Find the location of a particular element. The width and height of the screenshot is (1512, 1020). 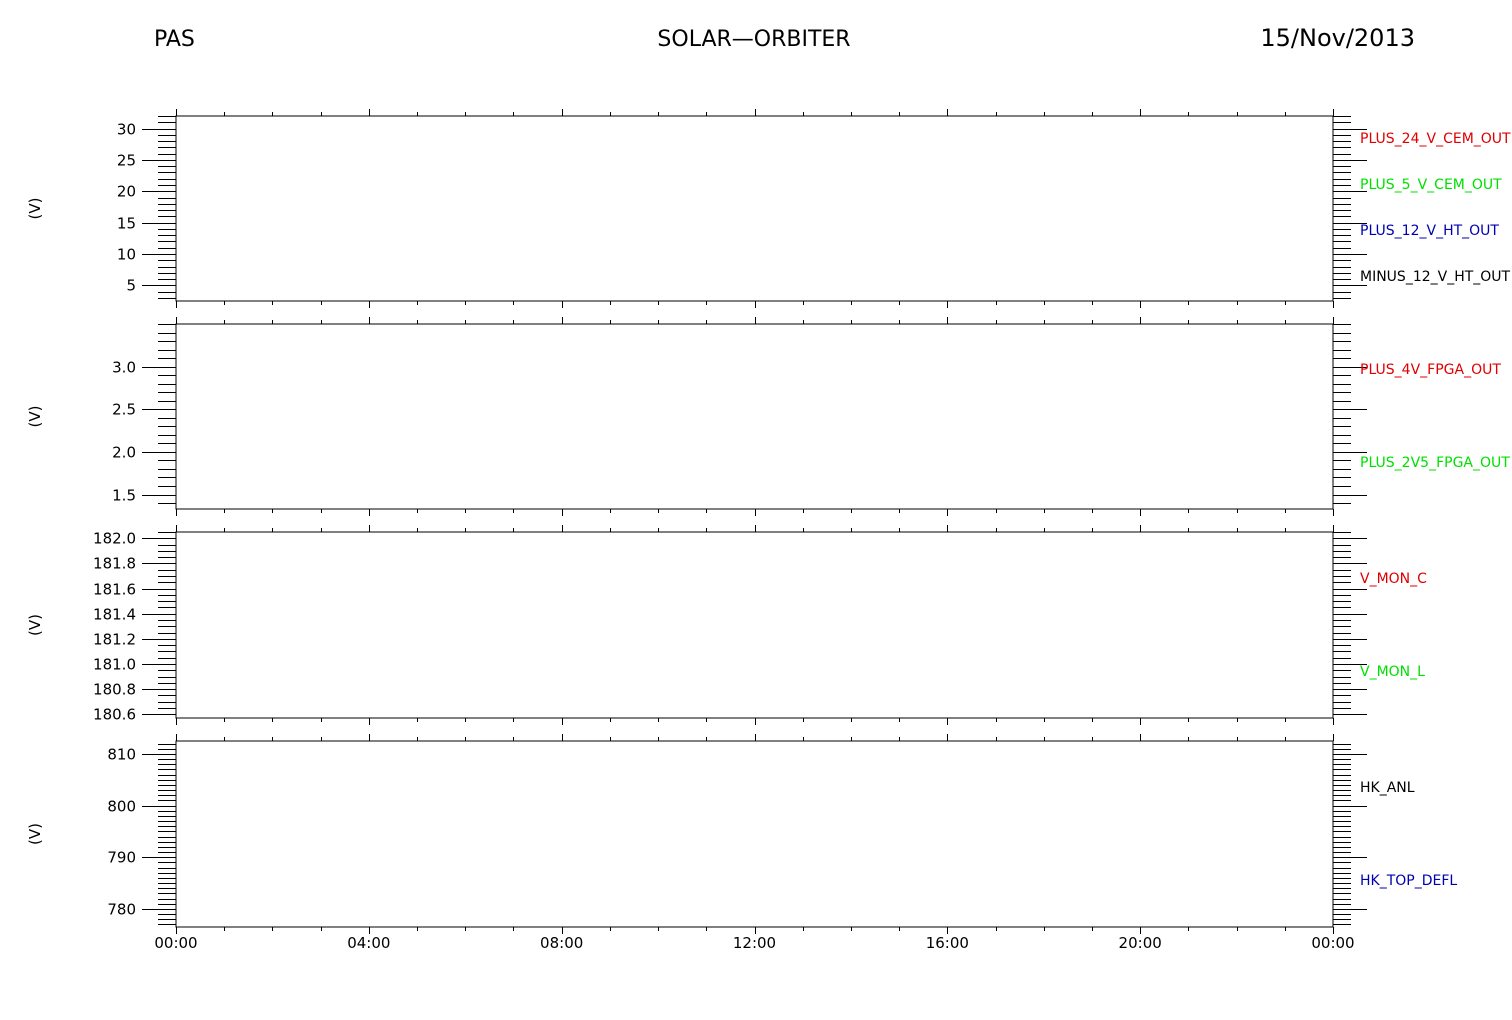

series-label: HK_ANL is located at coordinates (1387, 788).